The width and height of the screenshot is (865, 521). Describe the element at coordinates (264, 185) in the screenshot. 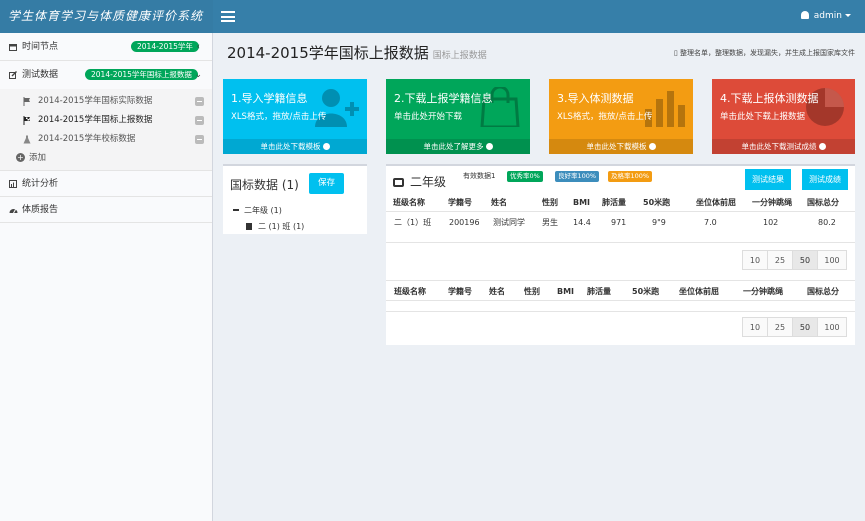

I see `tree-panel-title: 国标数据 (1)` at that location.